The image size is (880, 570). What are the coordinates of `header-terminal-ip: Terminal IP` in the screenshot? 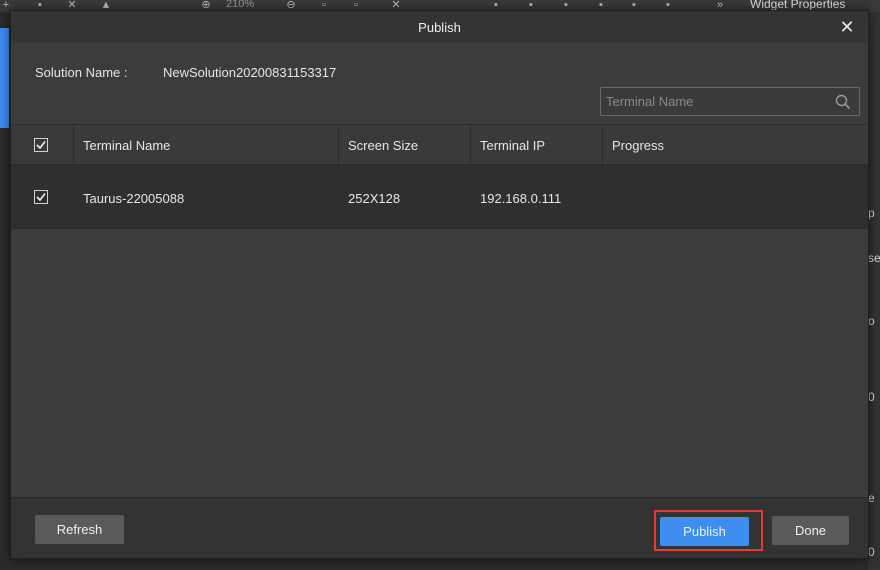 It's located at (512, 145).